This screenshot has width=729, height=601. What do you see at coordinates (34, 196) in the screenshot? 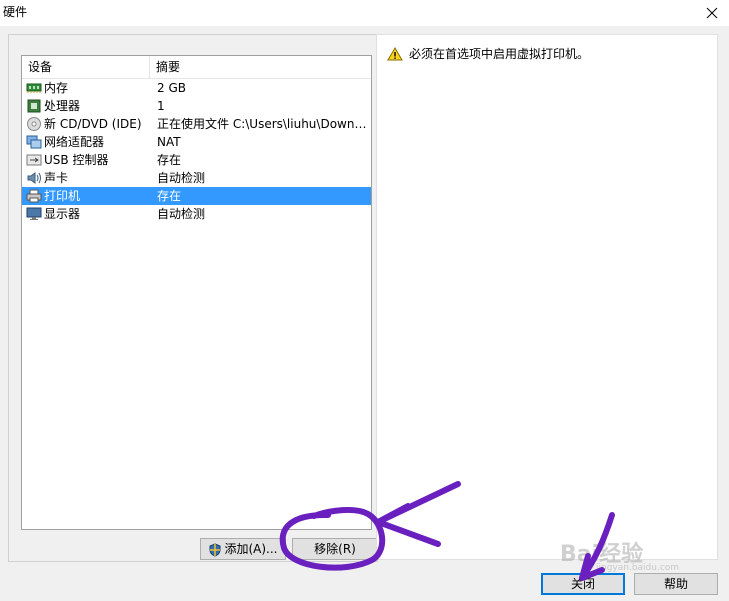
I see `printer-icon` at bounding box center [34, 196].